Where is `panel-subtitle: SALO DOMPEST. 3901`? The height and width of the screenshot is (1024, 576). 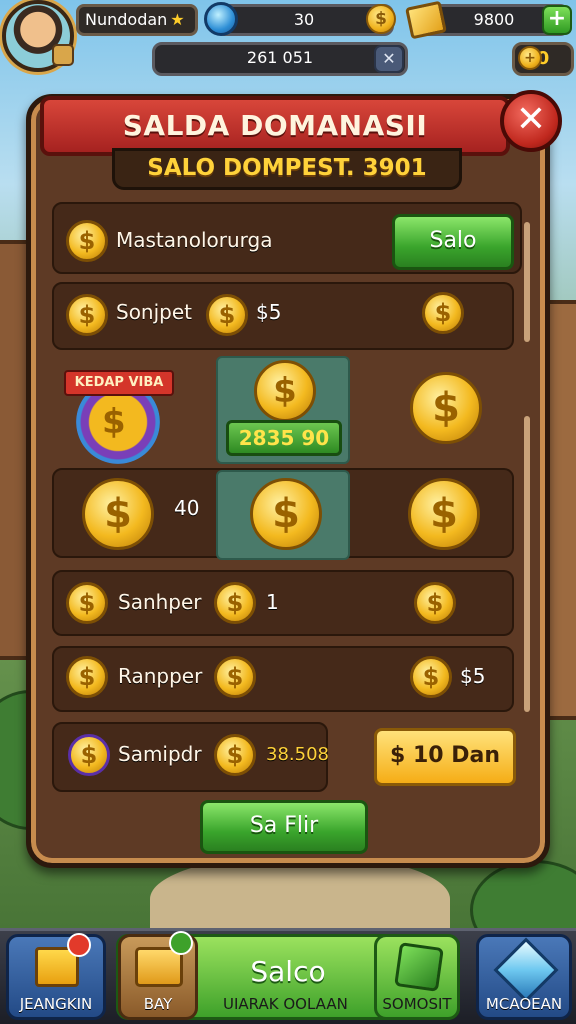 panel-subtitle: SALO DOMPEST. 3901 is located at coordinates (287, 169).